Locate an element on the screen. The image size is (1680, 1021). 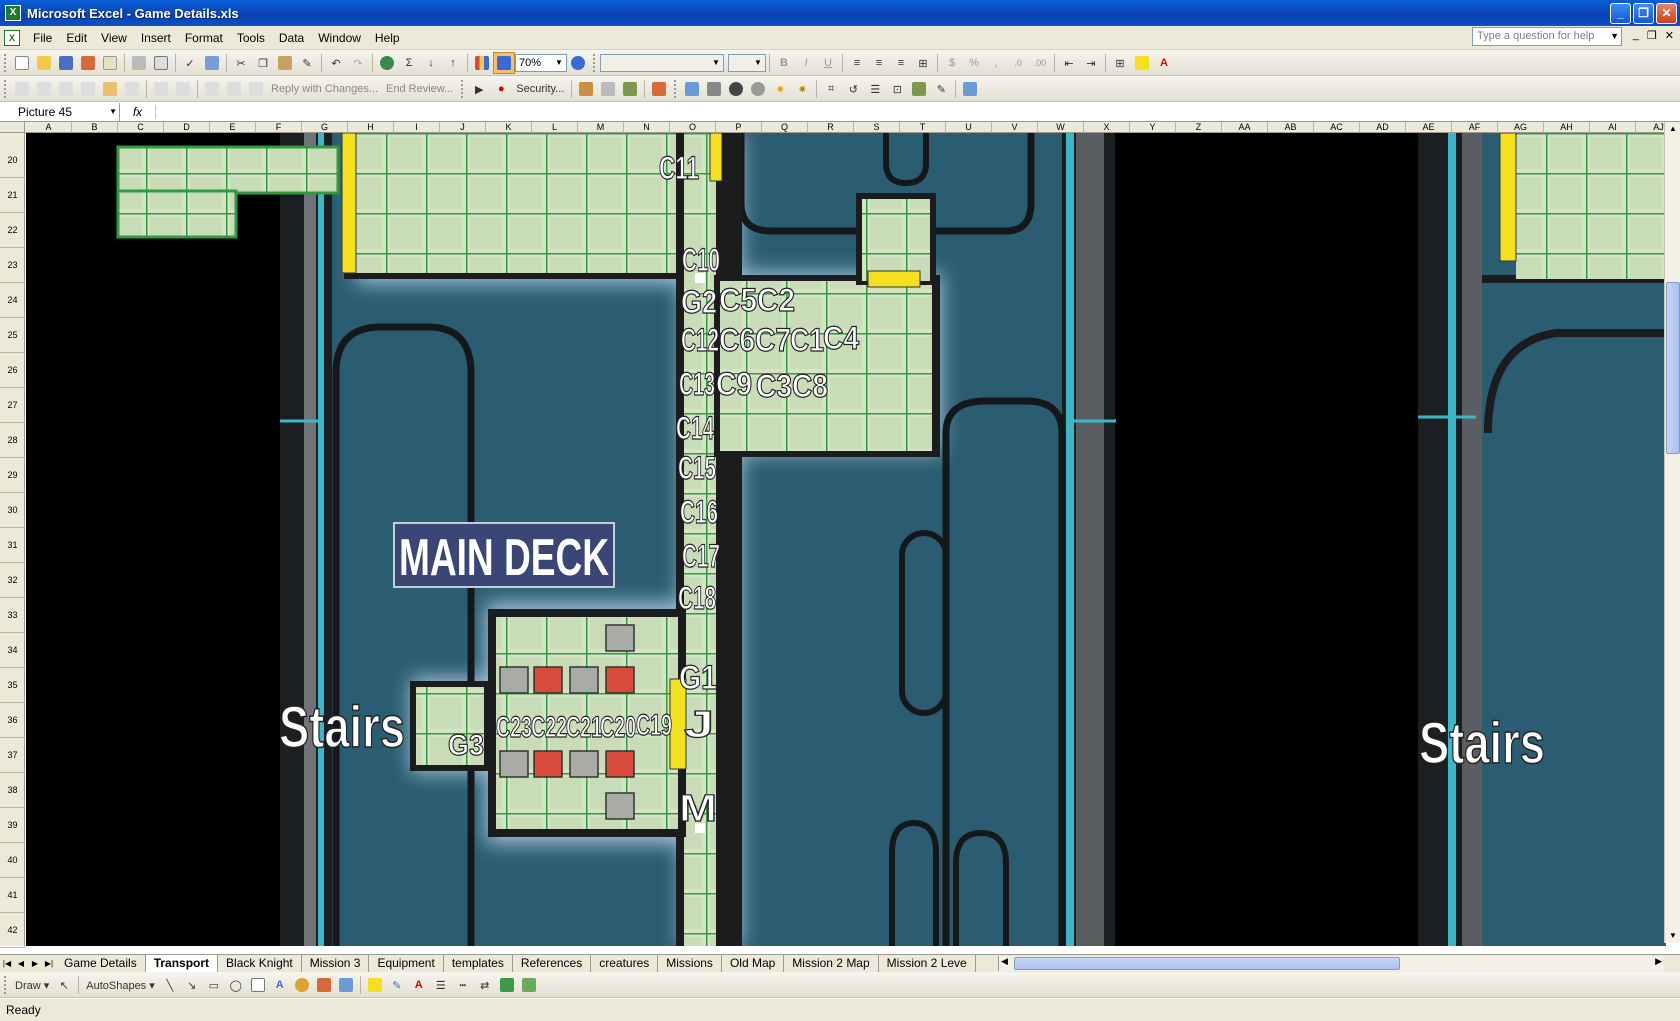
email-icon is located at coordinates (110, 63).